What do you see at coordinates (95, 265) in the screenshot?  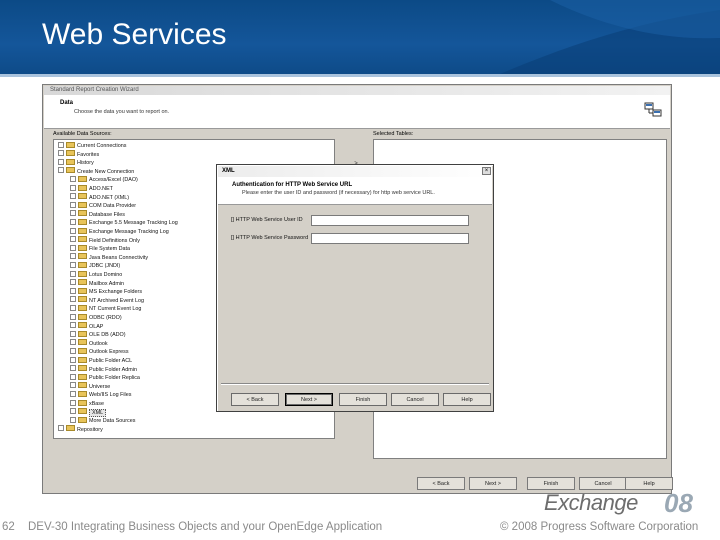 I see `tree-item: JDBC (JNDI)` at bounding box center [95, 265].